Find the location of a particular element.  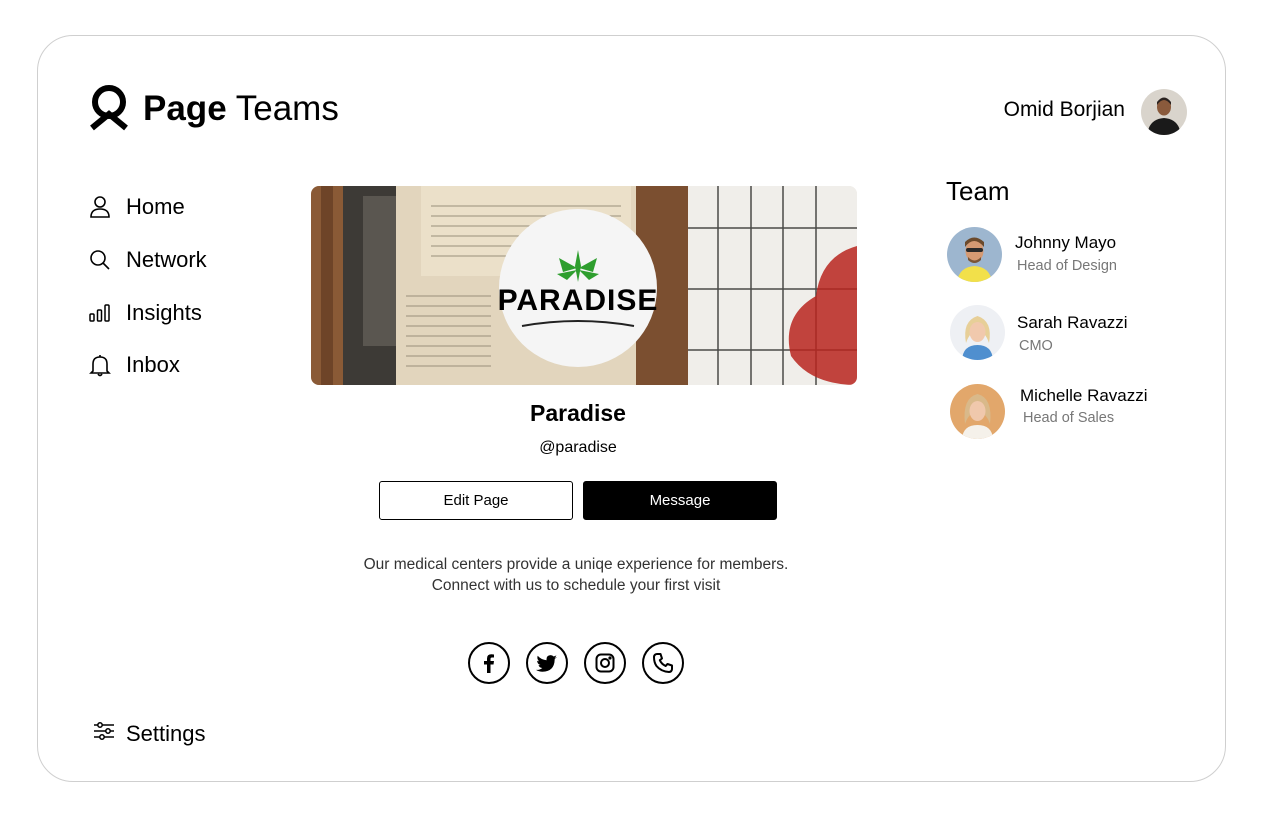

page-teams-logo-icon is located at coordinates (109, 108).